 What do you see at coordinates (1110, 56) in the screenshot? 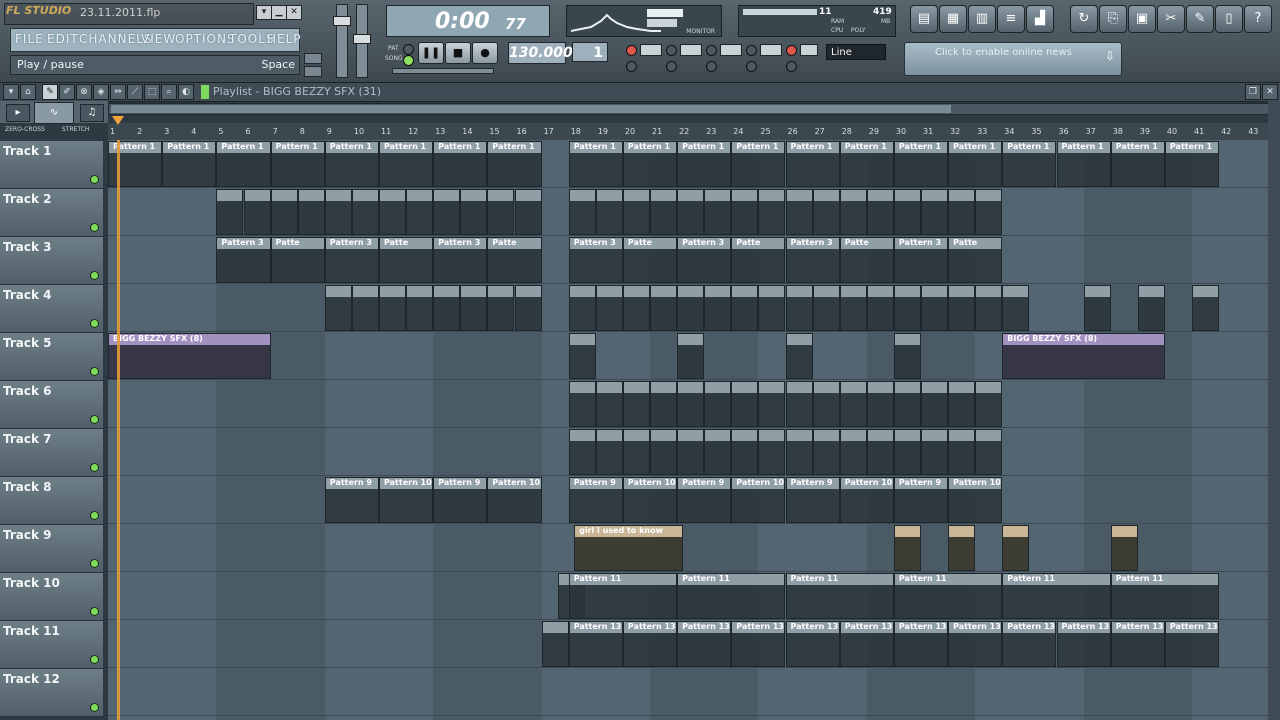
I see `download-icon: ⇩` at bounding box center [1110, 56].